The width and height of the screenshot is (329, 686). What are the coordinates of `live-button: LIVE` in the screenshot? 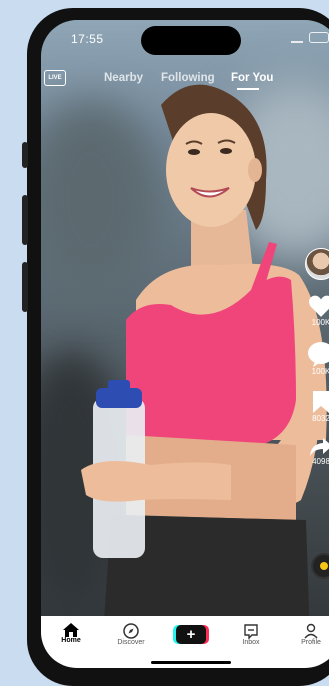 It's located at (55, 78).